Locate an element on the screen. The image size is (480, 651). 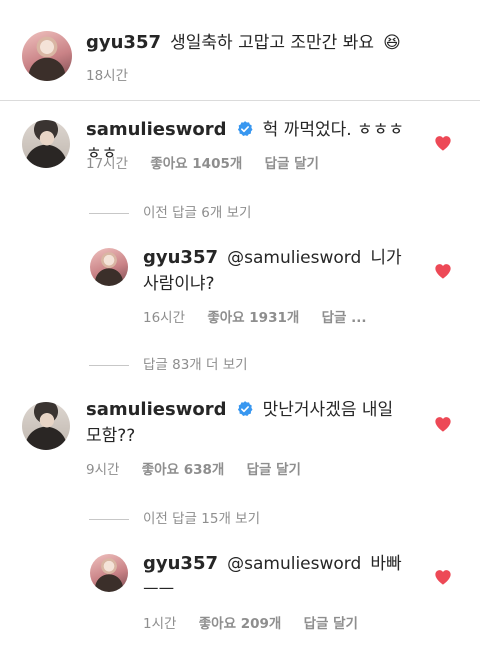
reply-row: gyu357 @samuliesword 니가 is located at coordinates (278, 258).